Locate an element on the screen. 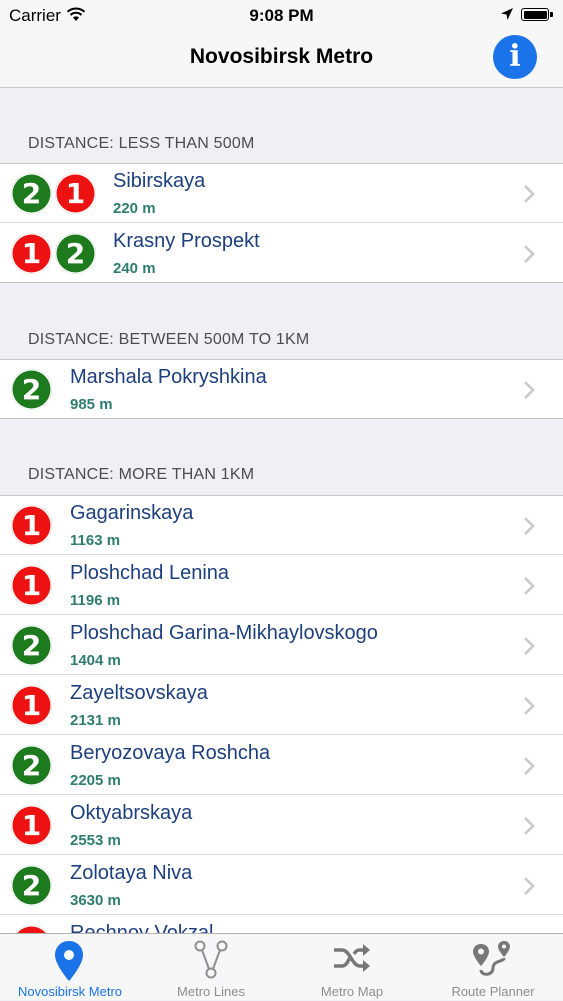 This screenshot has width=563, height=1001. station-row: 2 Marshala Pokryshkina 985 m is located at coordinates (281, 389).